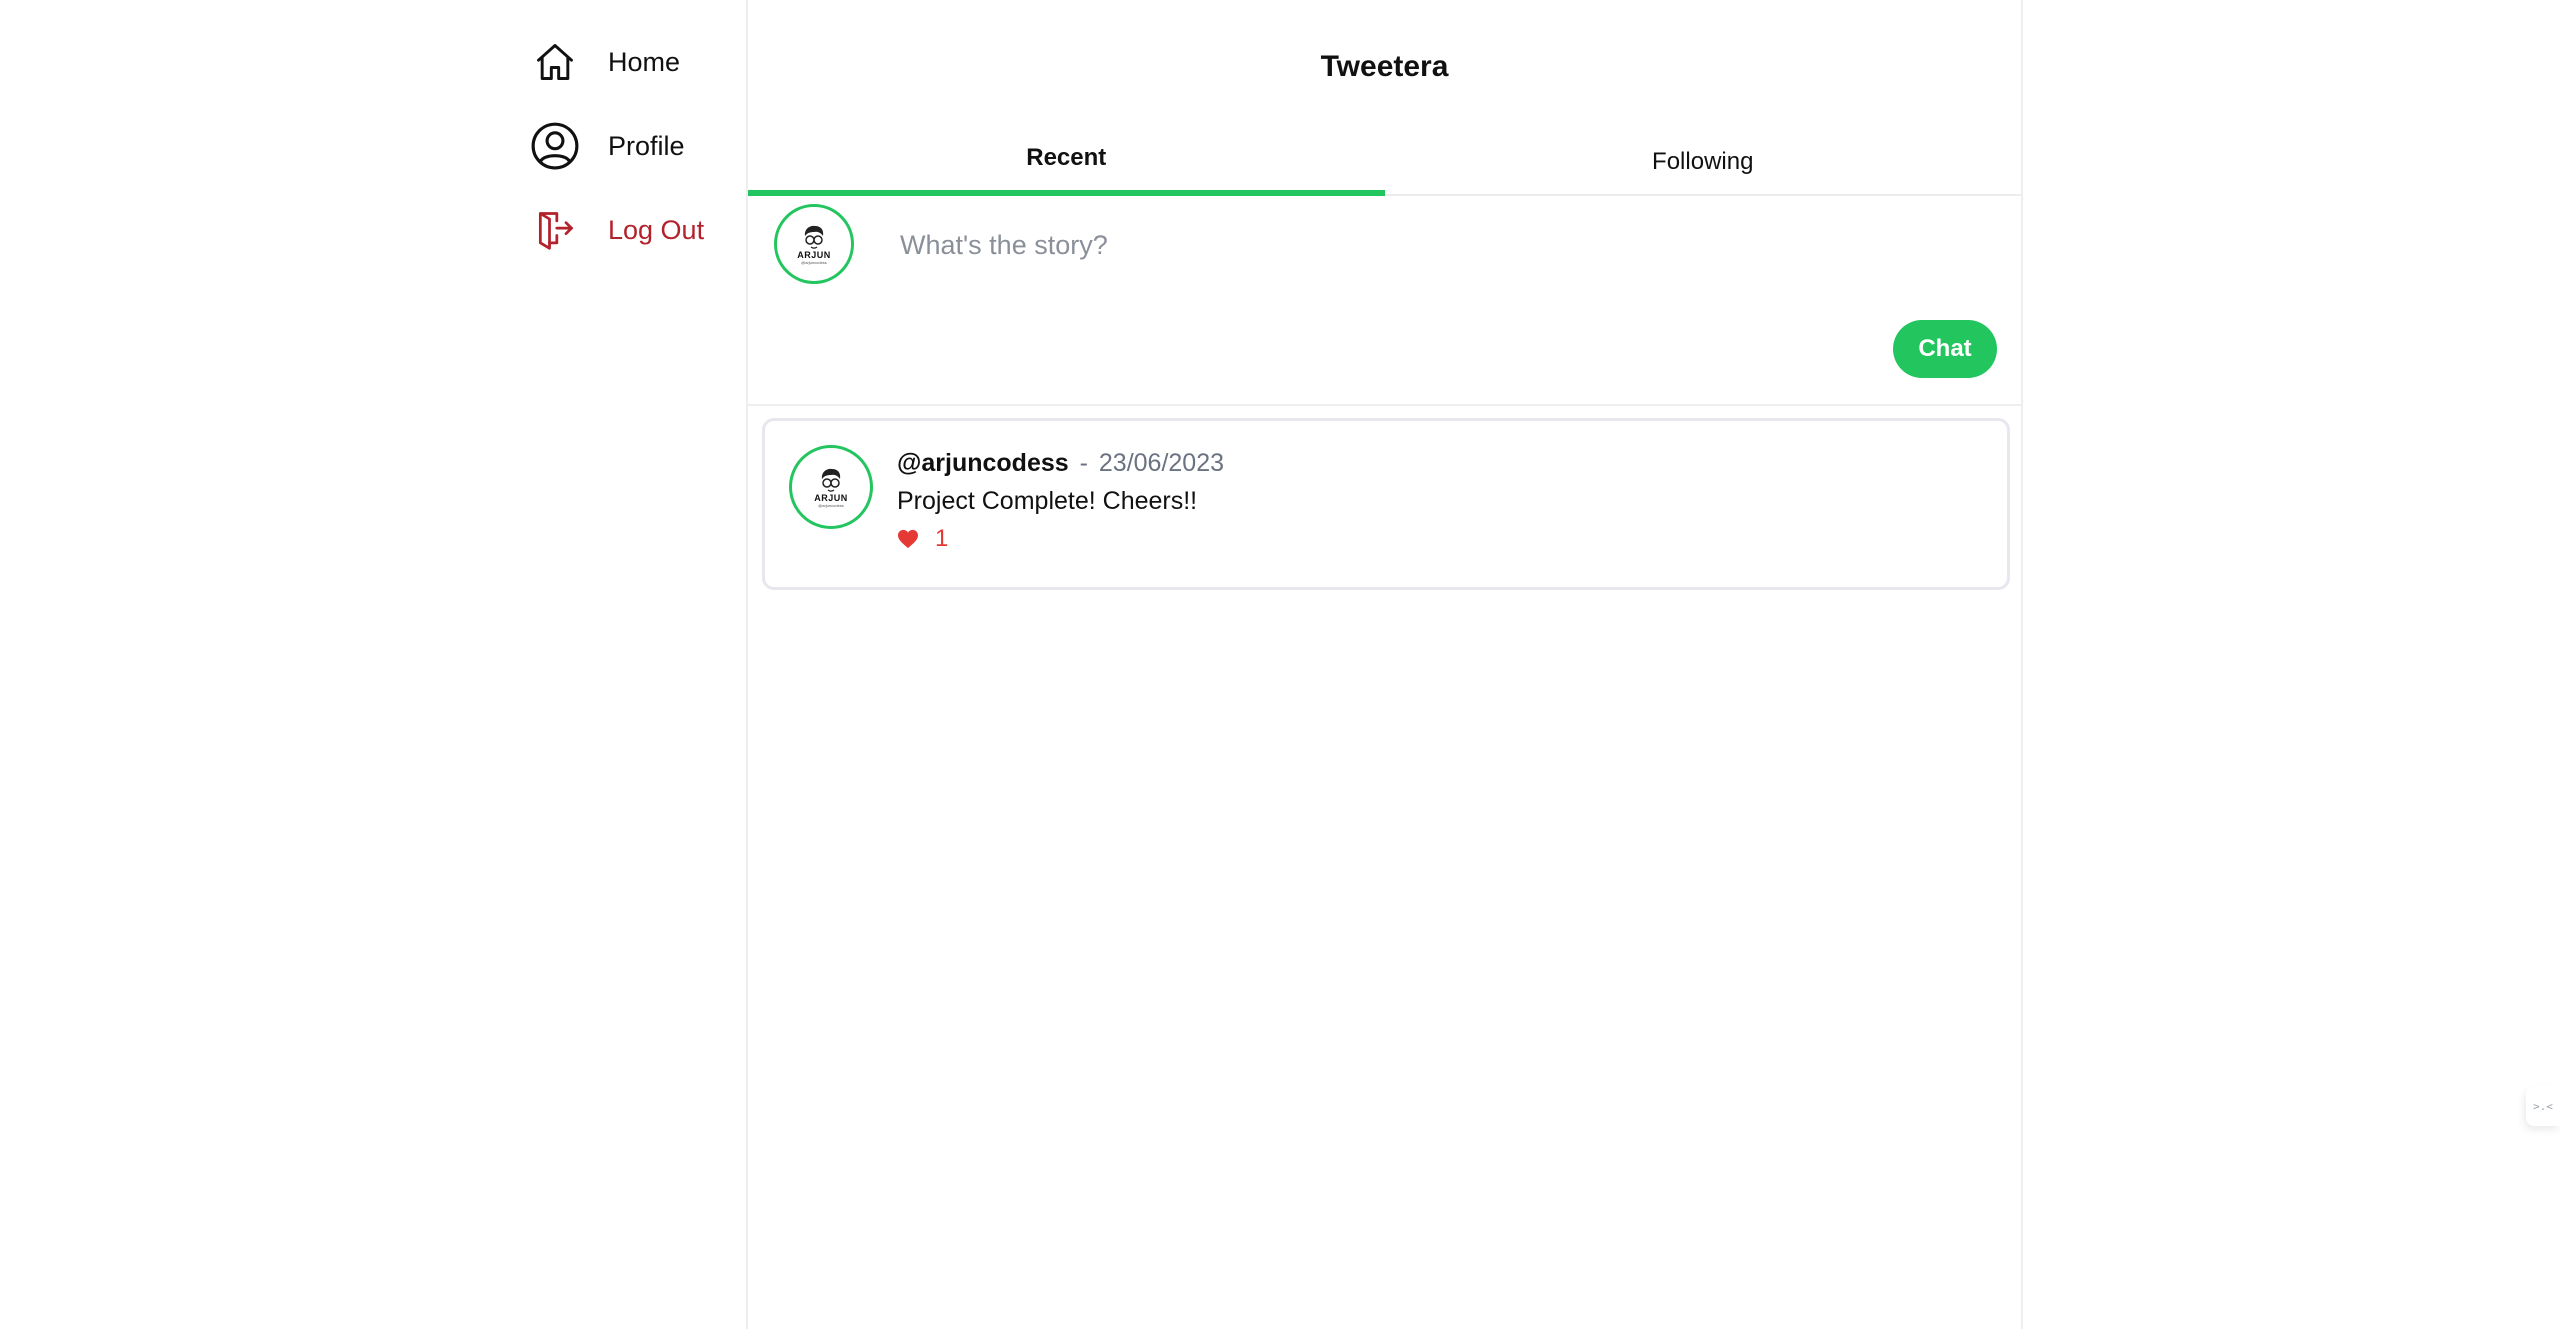  Describe the element at coordinates (555, 62) in the screenshot. I see `home-icon` at that location.